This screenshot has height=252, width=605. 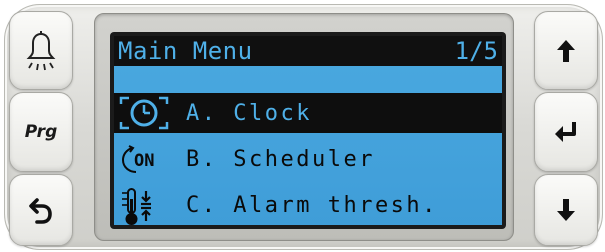 I want to click on page-indicator: 1/5, so click(x=476, y=51).